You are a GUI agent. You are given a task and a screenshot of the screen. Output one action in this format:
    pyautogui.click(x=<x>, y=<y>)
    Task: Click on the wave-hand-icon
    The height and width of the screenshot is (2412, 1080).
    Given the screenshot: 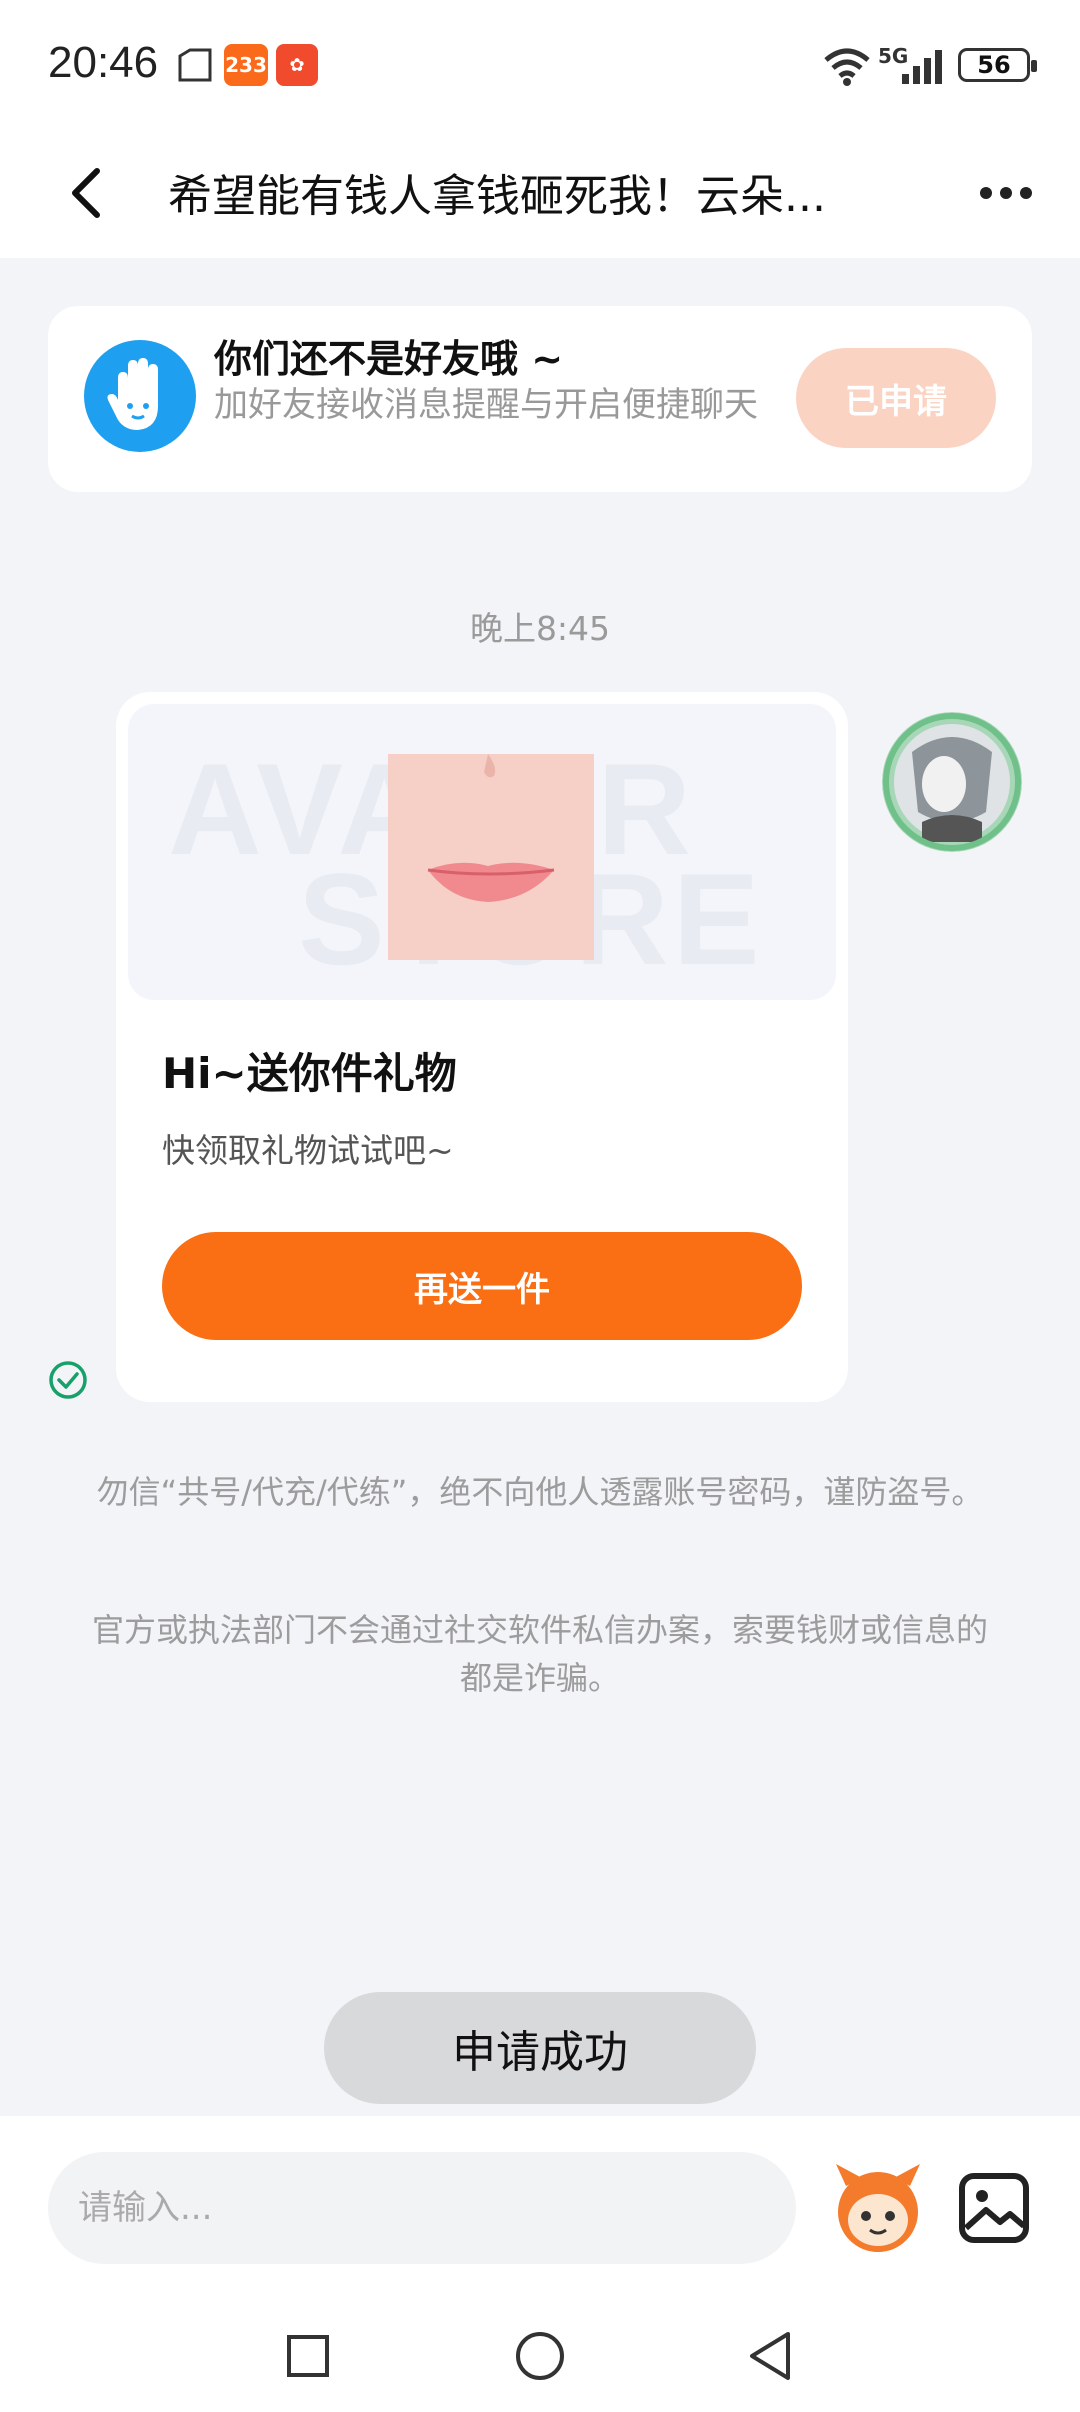 What is the action you would take?
    pyautogui.click(x=140, y=396)
    